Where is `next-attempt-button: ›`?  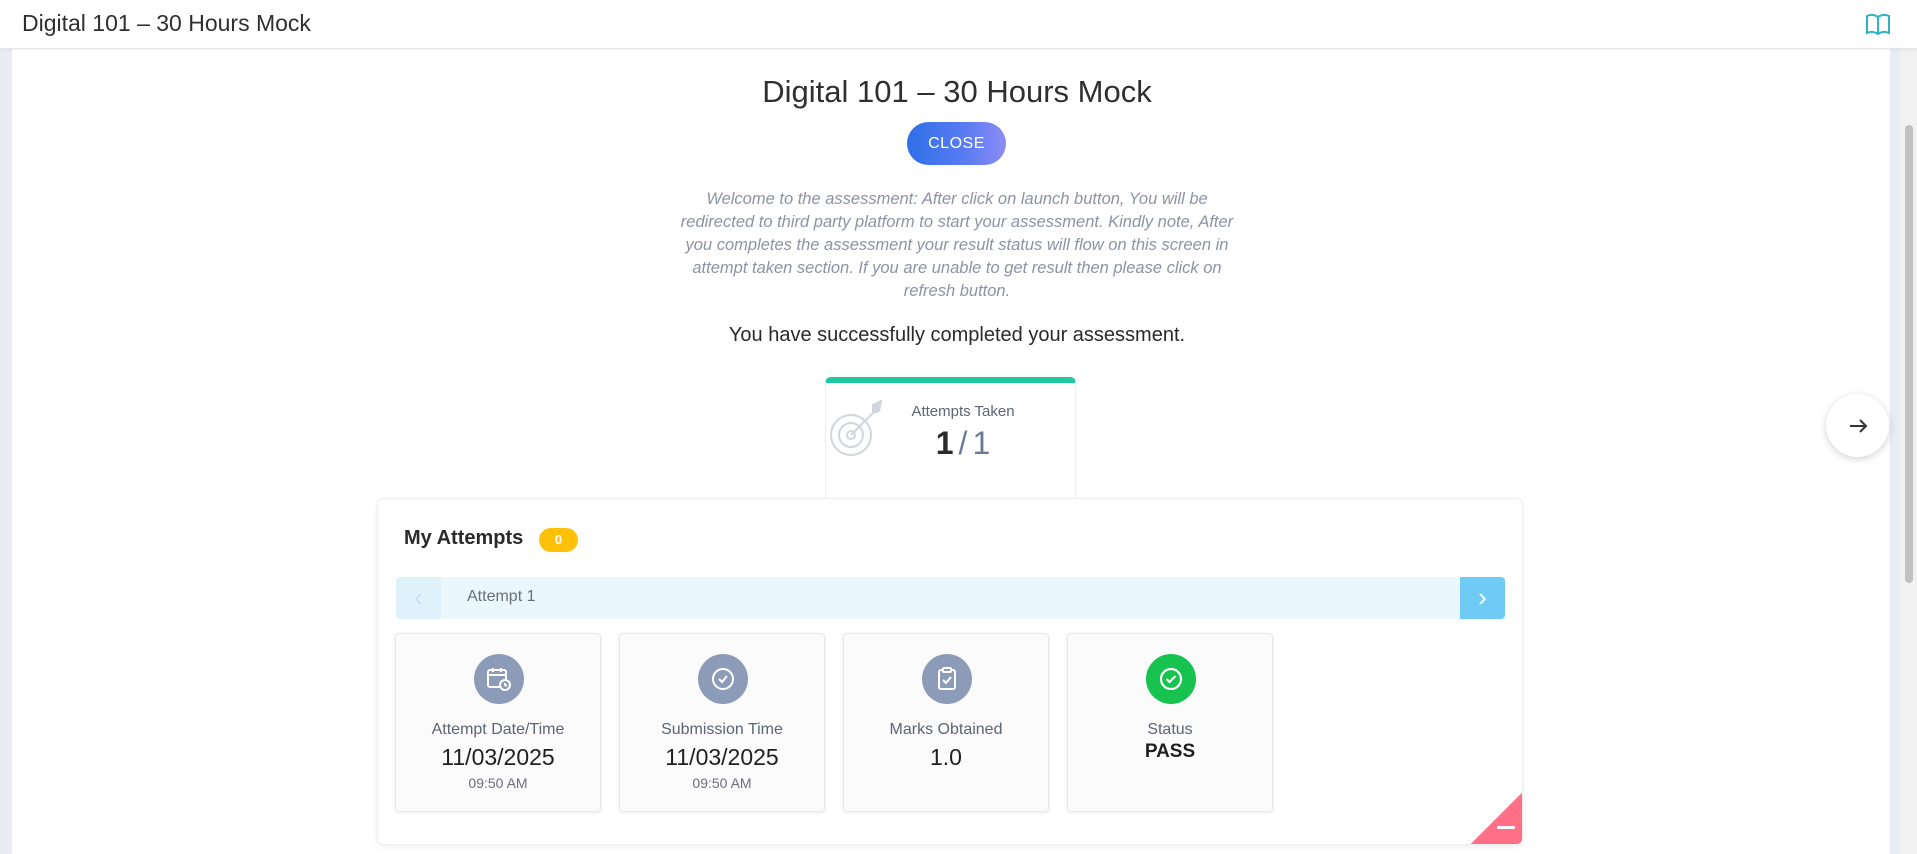 next-attempt-button: › is located at coordinates (1482, 598).